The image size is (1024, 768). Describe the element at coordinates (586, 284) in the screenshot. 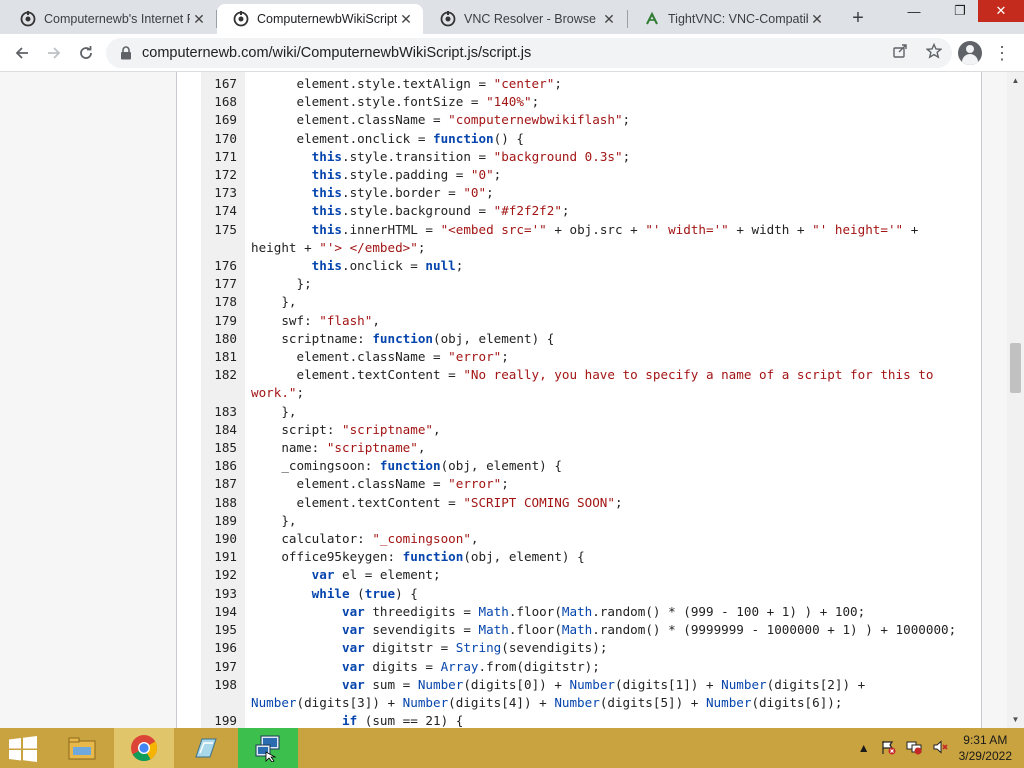

I see `code-line: 177 };` at that location.